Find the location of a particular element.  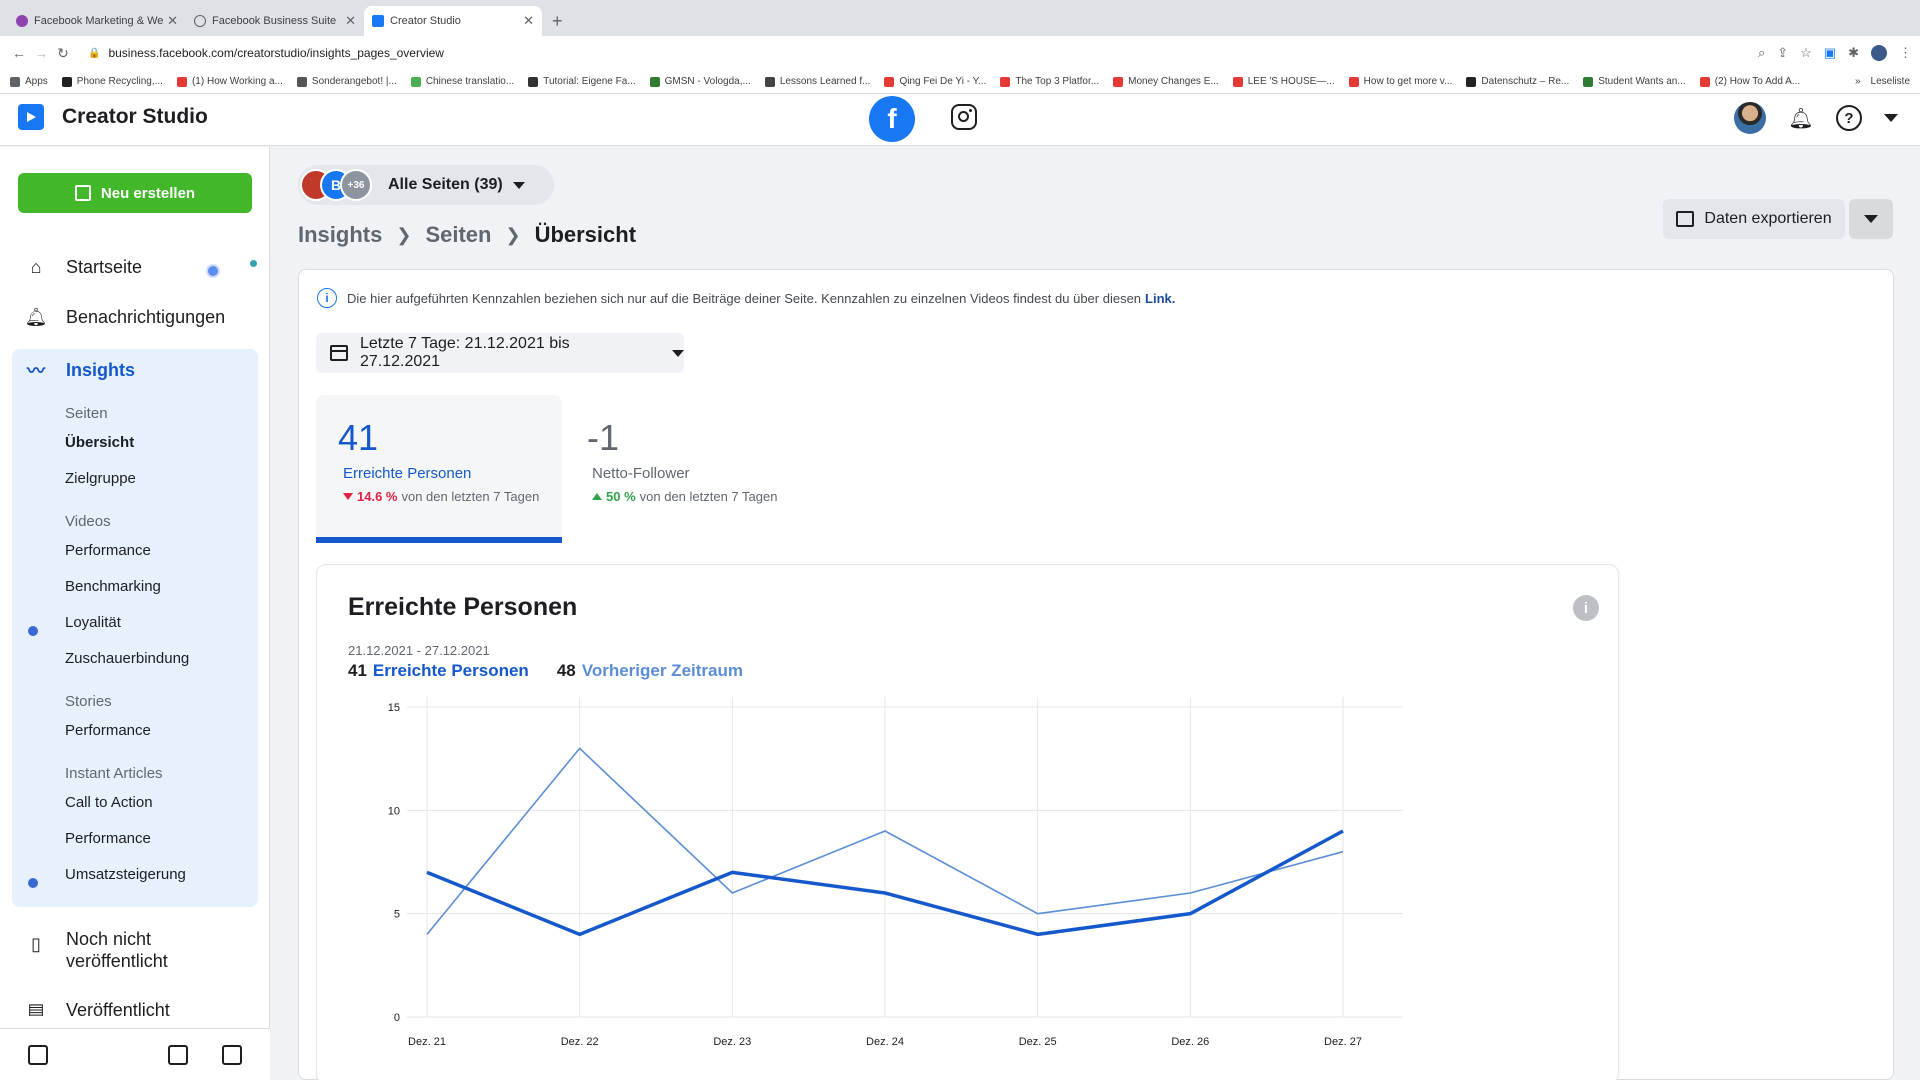

page-selector: B +36 Alle Seiten (39) is located at coordinates (426, 185).